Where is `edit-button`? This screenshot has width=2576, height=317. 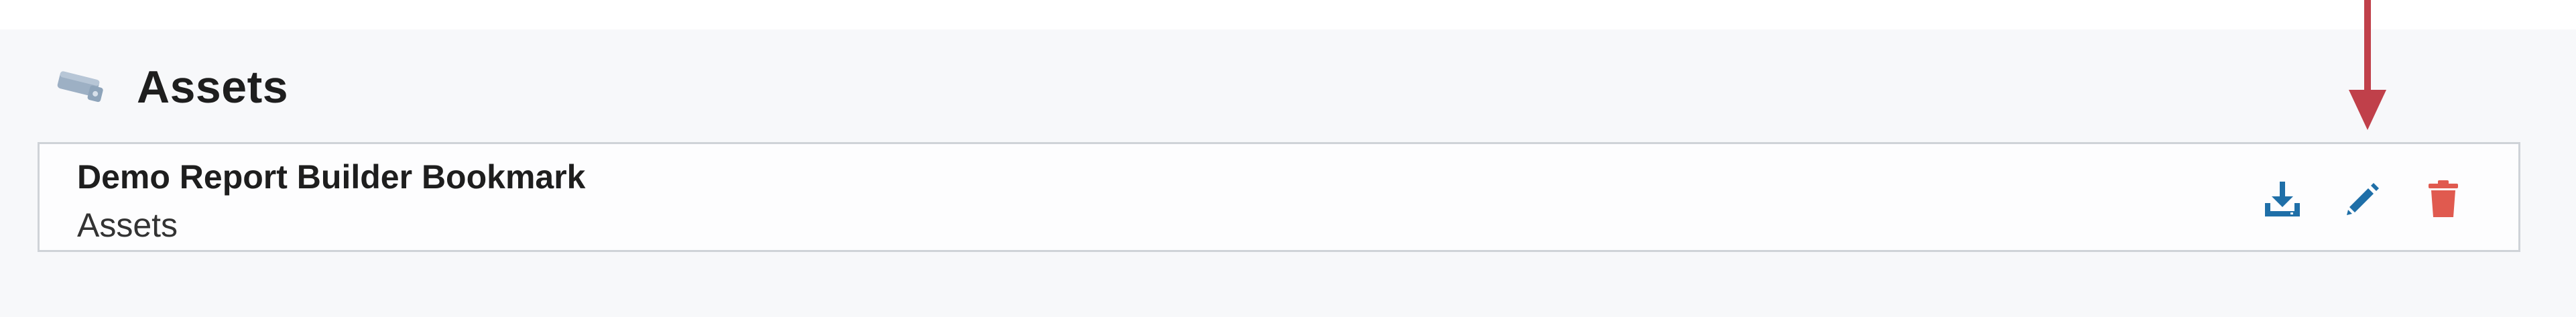
edit-button is located at coordinates (2363, 199).